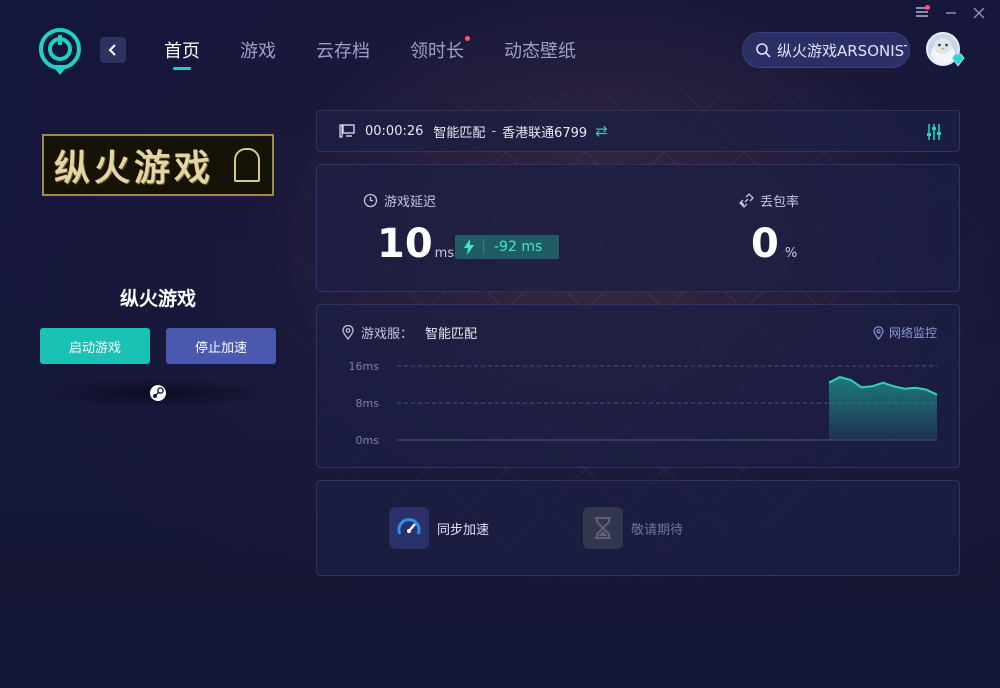 Image resolution: width=1000 pixels, height=688 pixels. I want to click on lightning-icon, so click(469, 247).